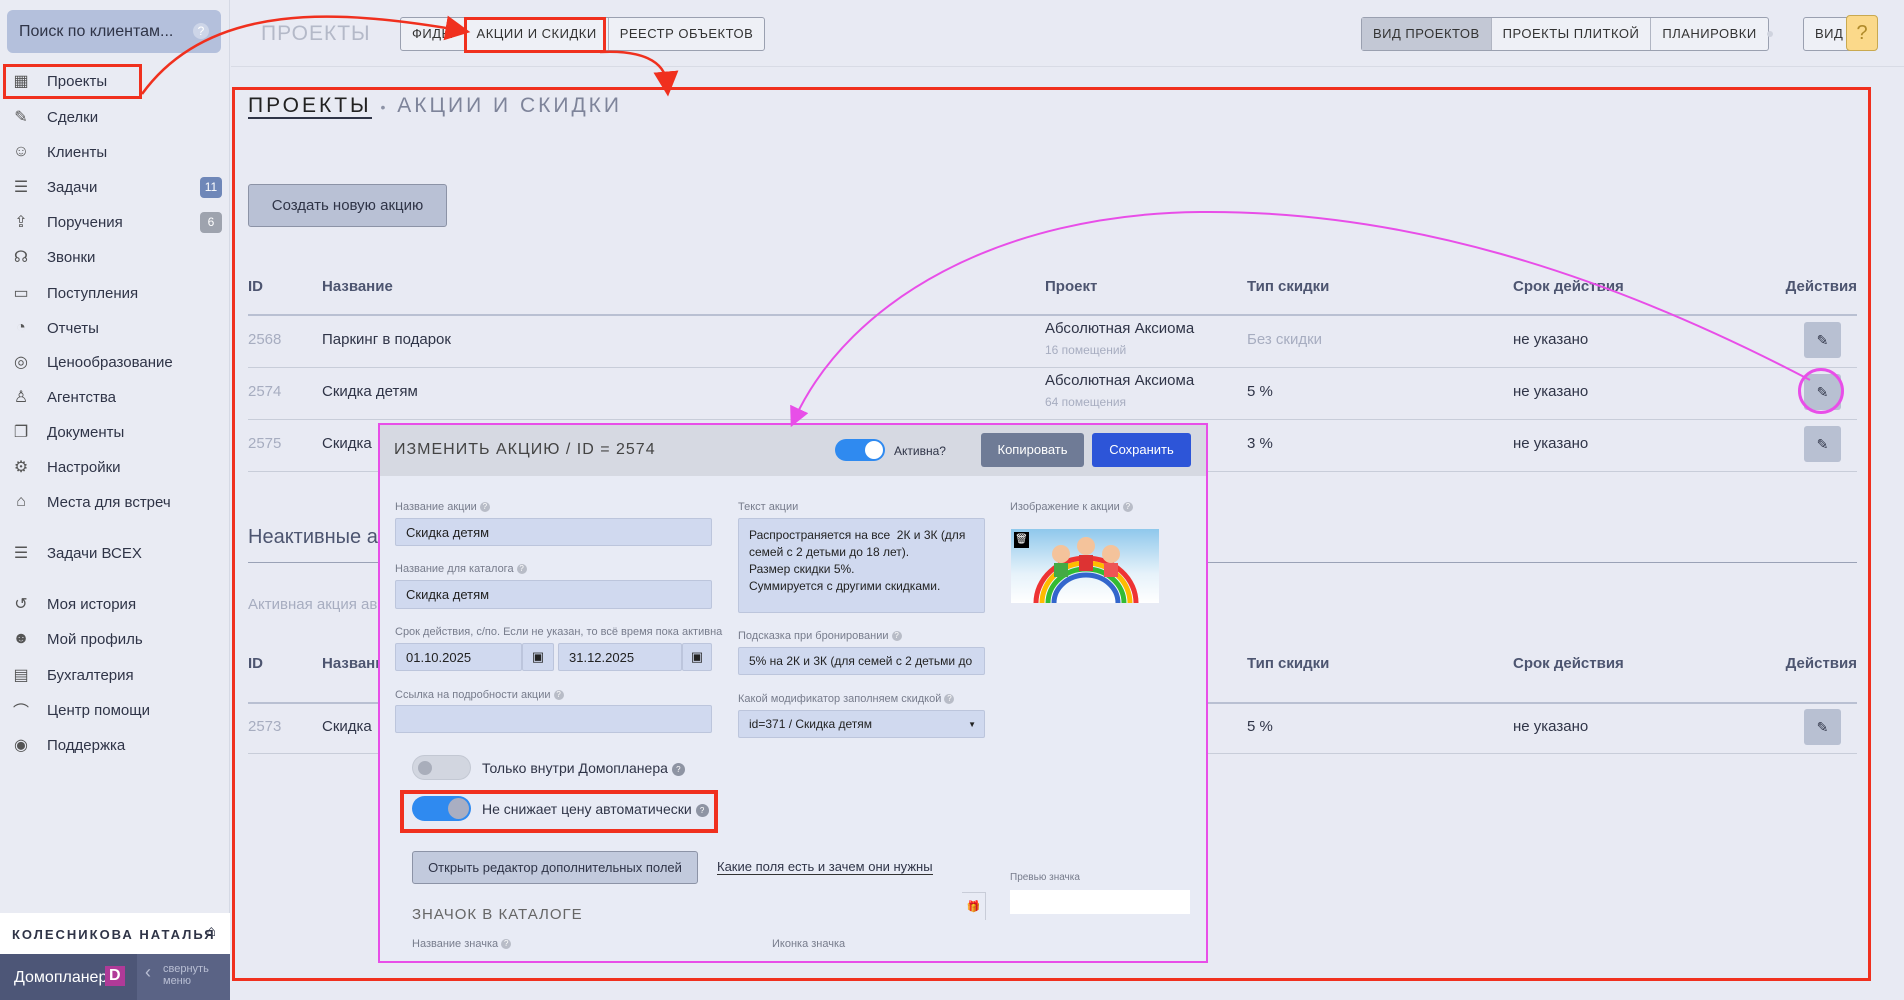 The image size is (1904, 1000). I want to click on arrow-edit-to-modal, so click(1300, 319).